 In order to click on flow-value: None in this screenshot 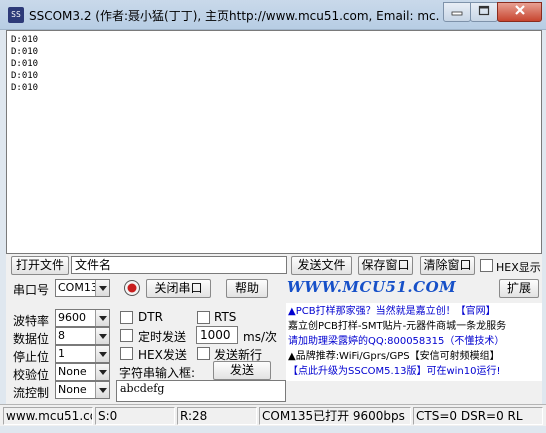, I will do `click(72, 389)`.